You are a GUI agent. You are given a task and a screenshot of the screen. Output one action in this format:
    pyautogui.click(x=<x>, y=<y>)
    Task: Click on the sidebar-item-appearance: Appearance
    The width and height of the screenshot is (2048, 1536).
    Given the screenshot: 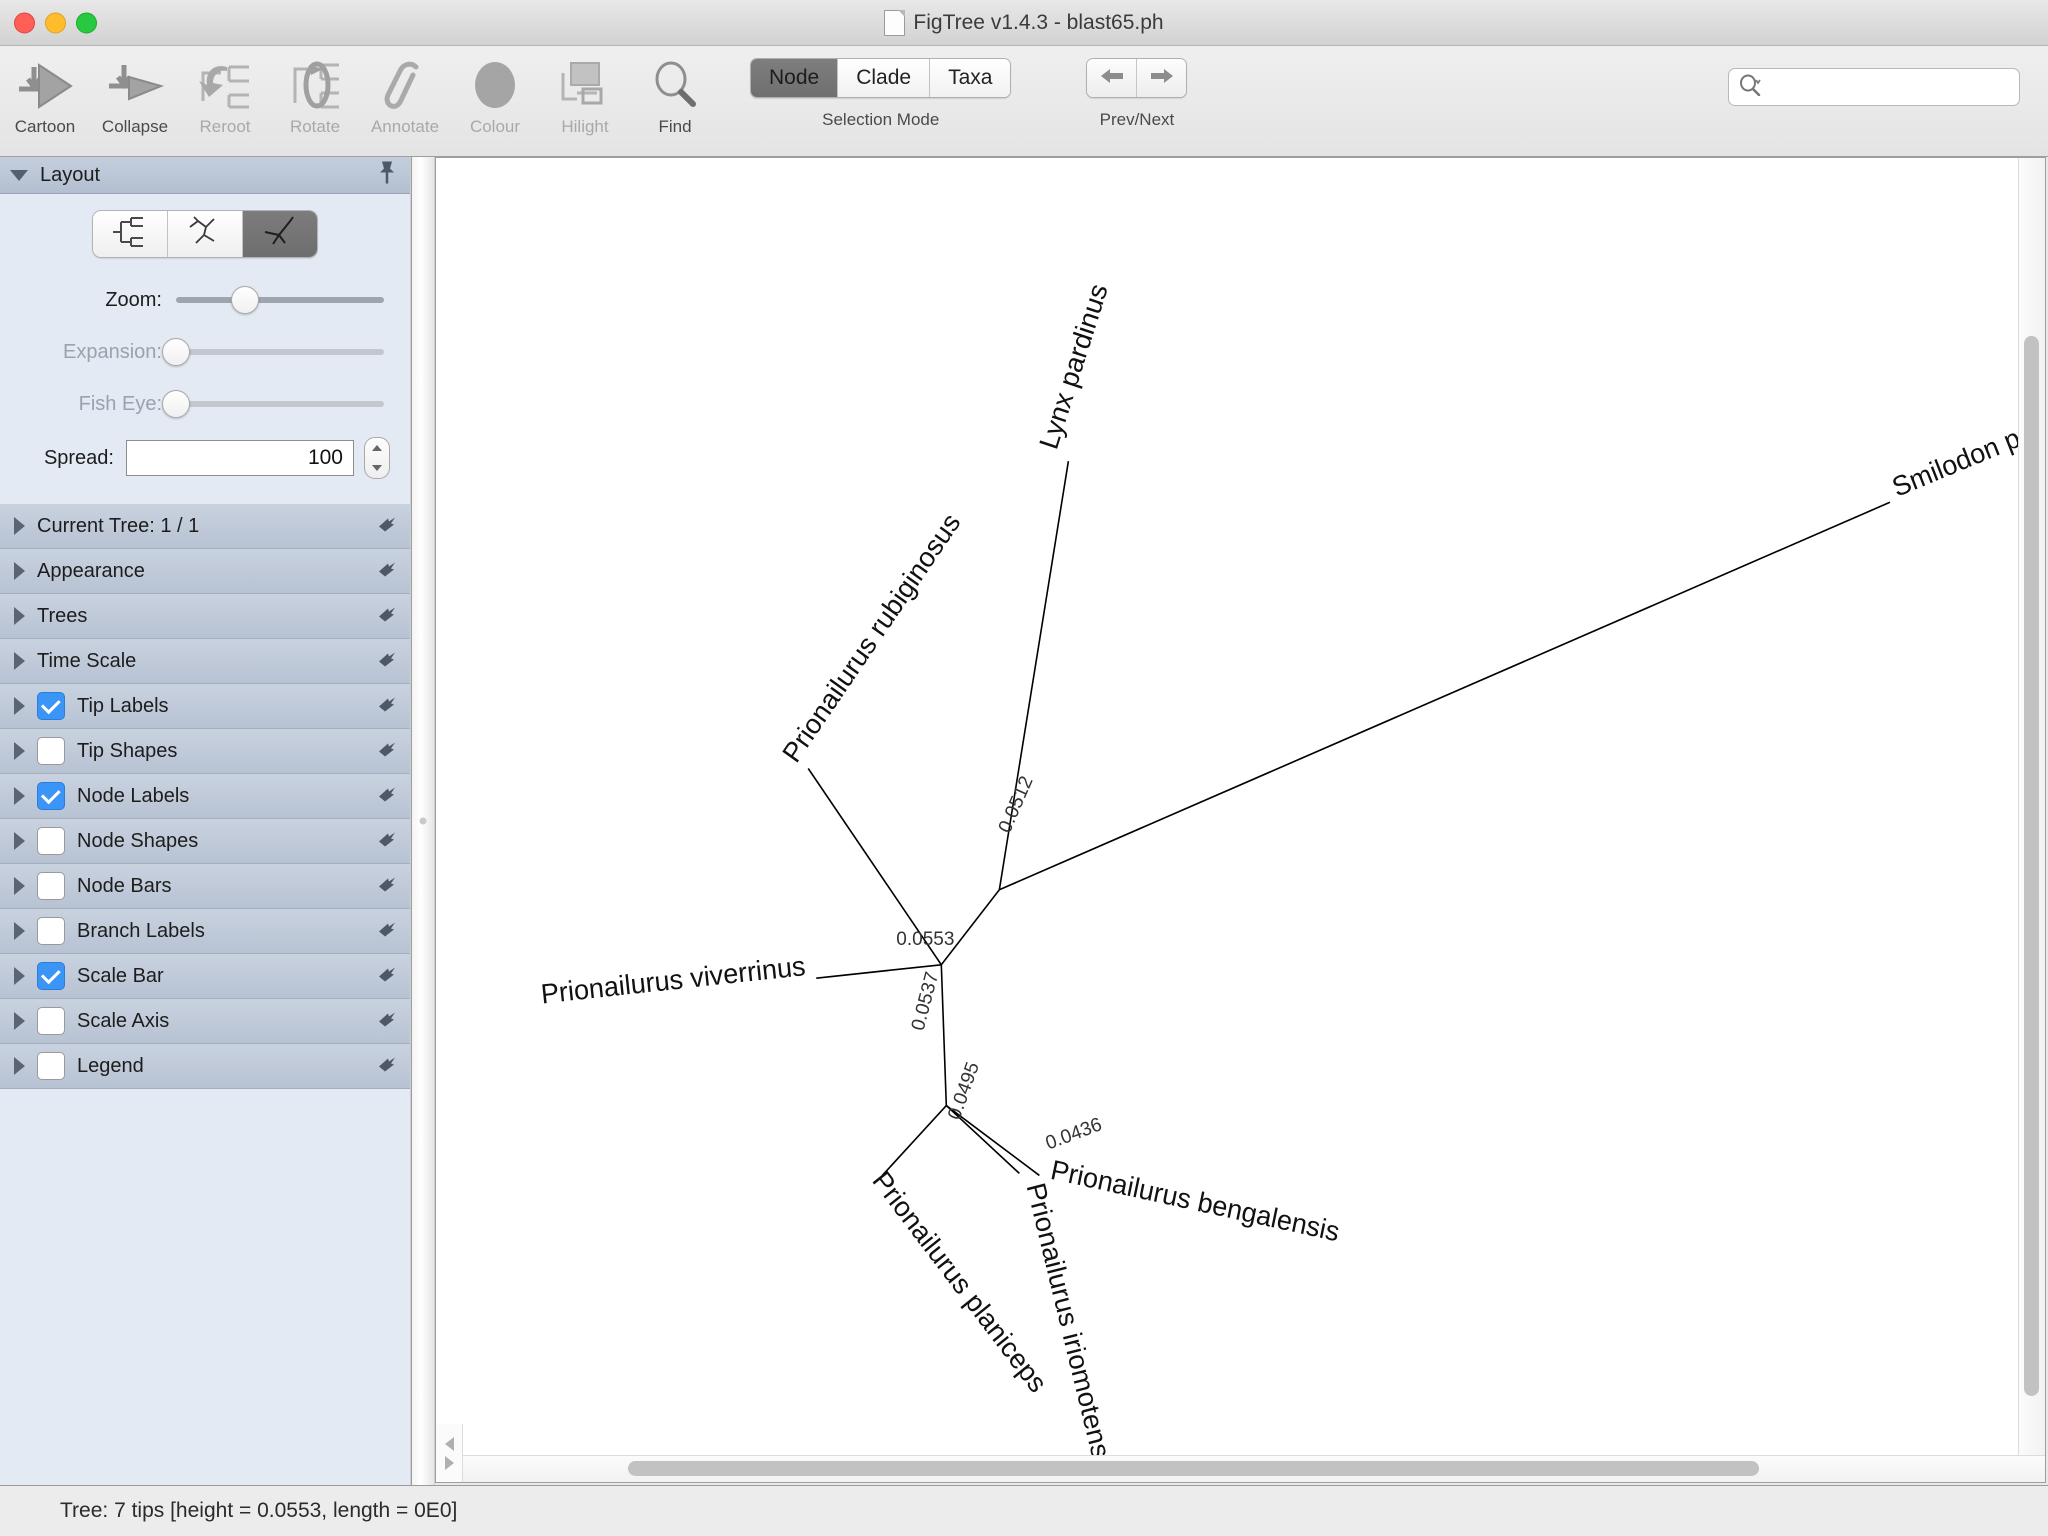 What is the action you would take?
    pyautogui.click(x=205, y=571)
    